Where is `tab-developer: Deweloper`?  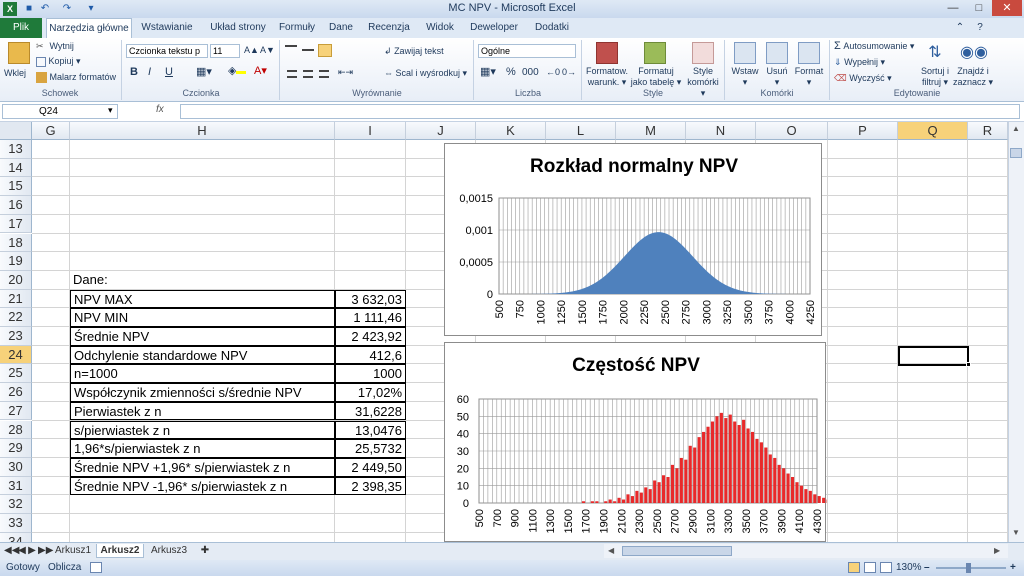 tab-developer: Deweloper is located at coordinates (494, 28).